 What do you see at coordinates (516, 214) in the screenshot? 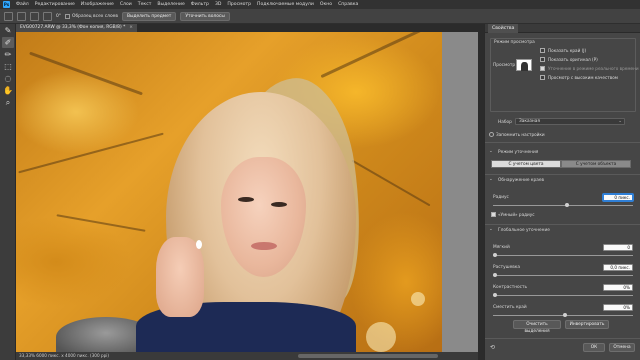
I see `smart-radius-label: «Умный» радиус` at bounding box center [516, 214].